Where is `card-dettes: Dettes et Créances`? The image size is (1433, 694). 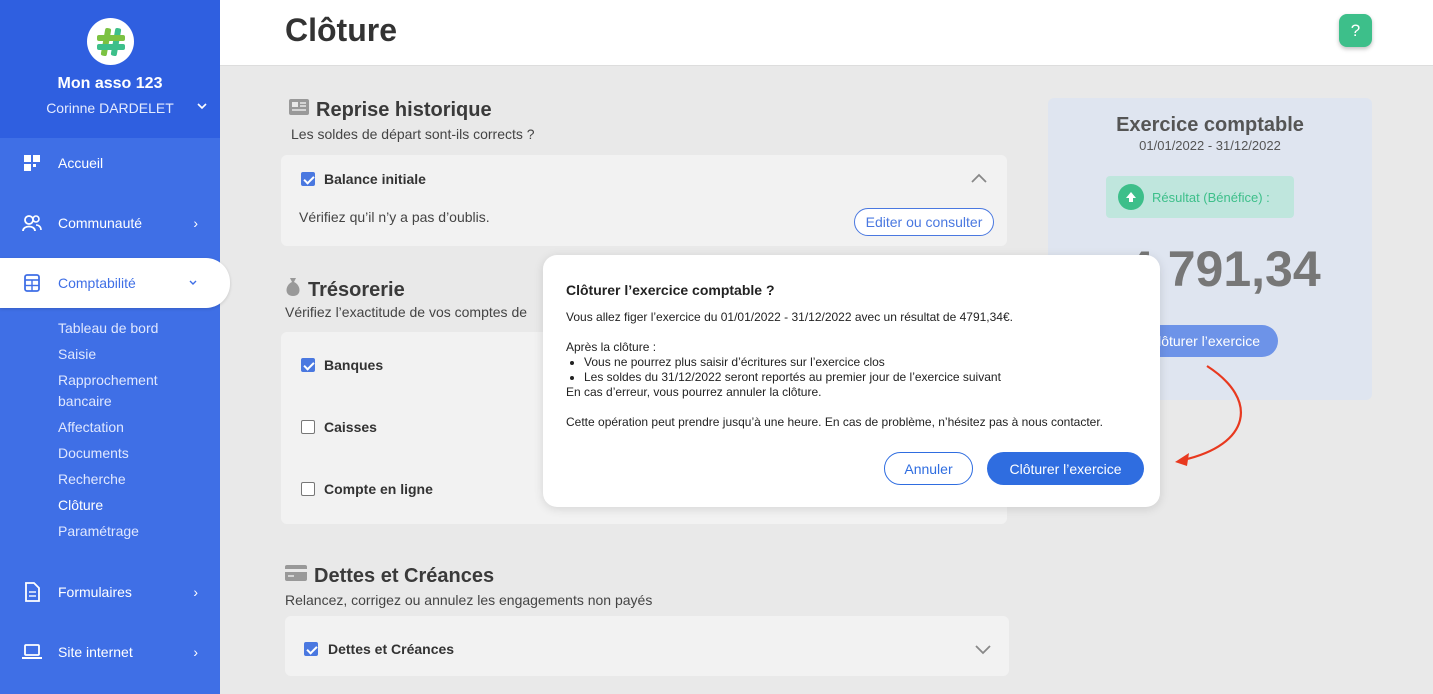
card-dettes: Dettes et Créances is located at coordinates (647, 646).